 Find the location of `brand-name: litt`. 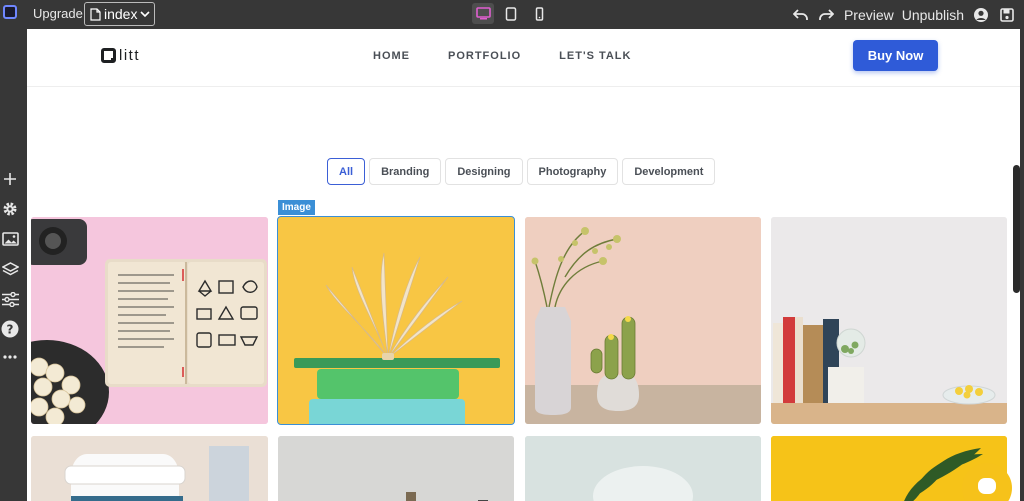

brand-name: litt is located at coordinates (129, 55).